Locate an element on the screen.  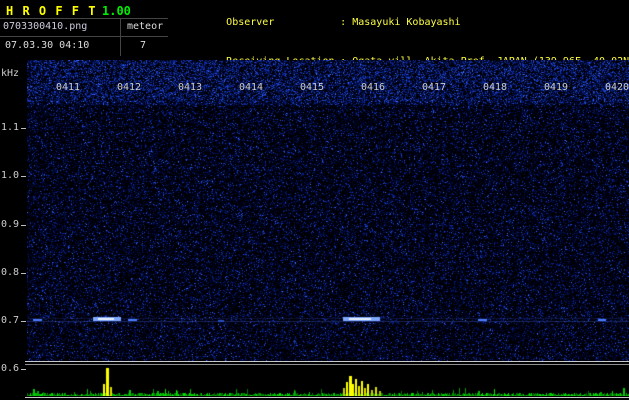
time-tick-label: 0413 is located at coordinates (190, 87).